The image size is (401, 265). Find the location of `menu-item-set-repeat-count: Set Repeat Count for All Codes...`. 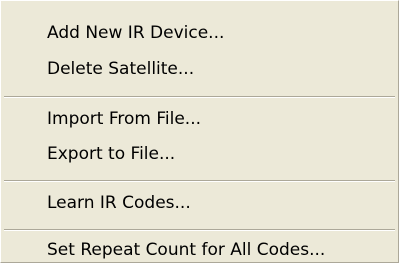

menu-item-set-repeat-count: Set Repeat Count for All Codes... is located at coordinates (186, 250).